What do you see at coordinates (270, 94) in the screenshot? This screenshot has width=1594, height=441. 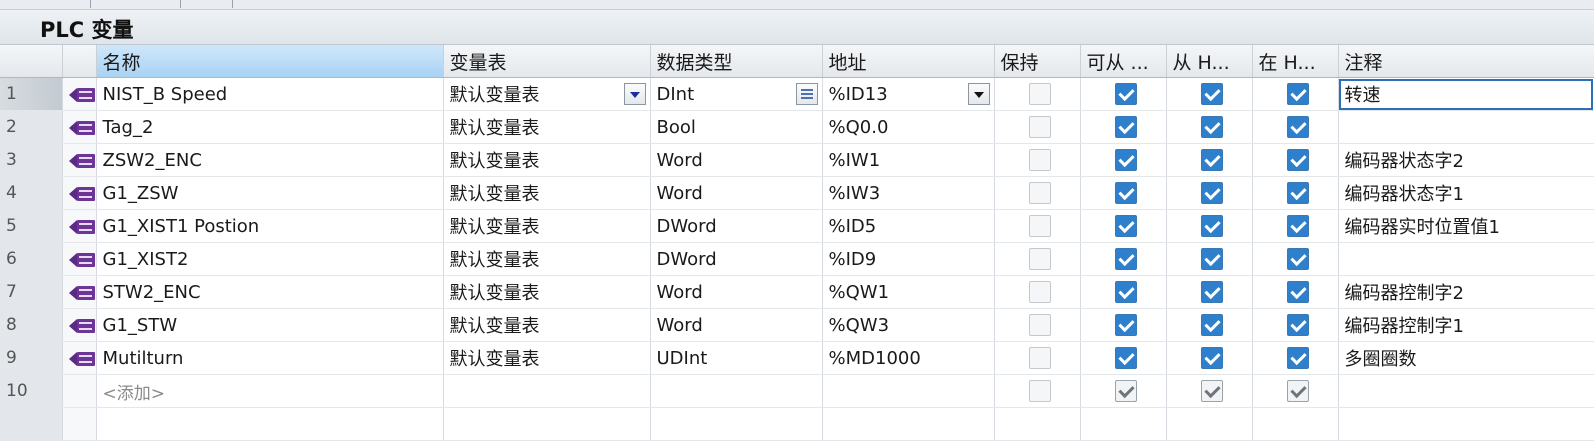 I see `tag-name: NIST_B Speed` at bounding box center [270, 94].